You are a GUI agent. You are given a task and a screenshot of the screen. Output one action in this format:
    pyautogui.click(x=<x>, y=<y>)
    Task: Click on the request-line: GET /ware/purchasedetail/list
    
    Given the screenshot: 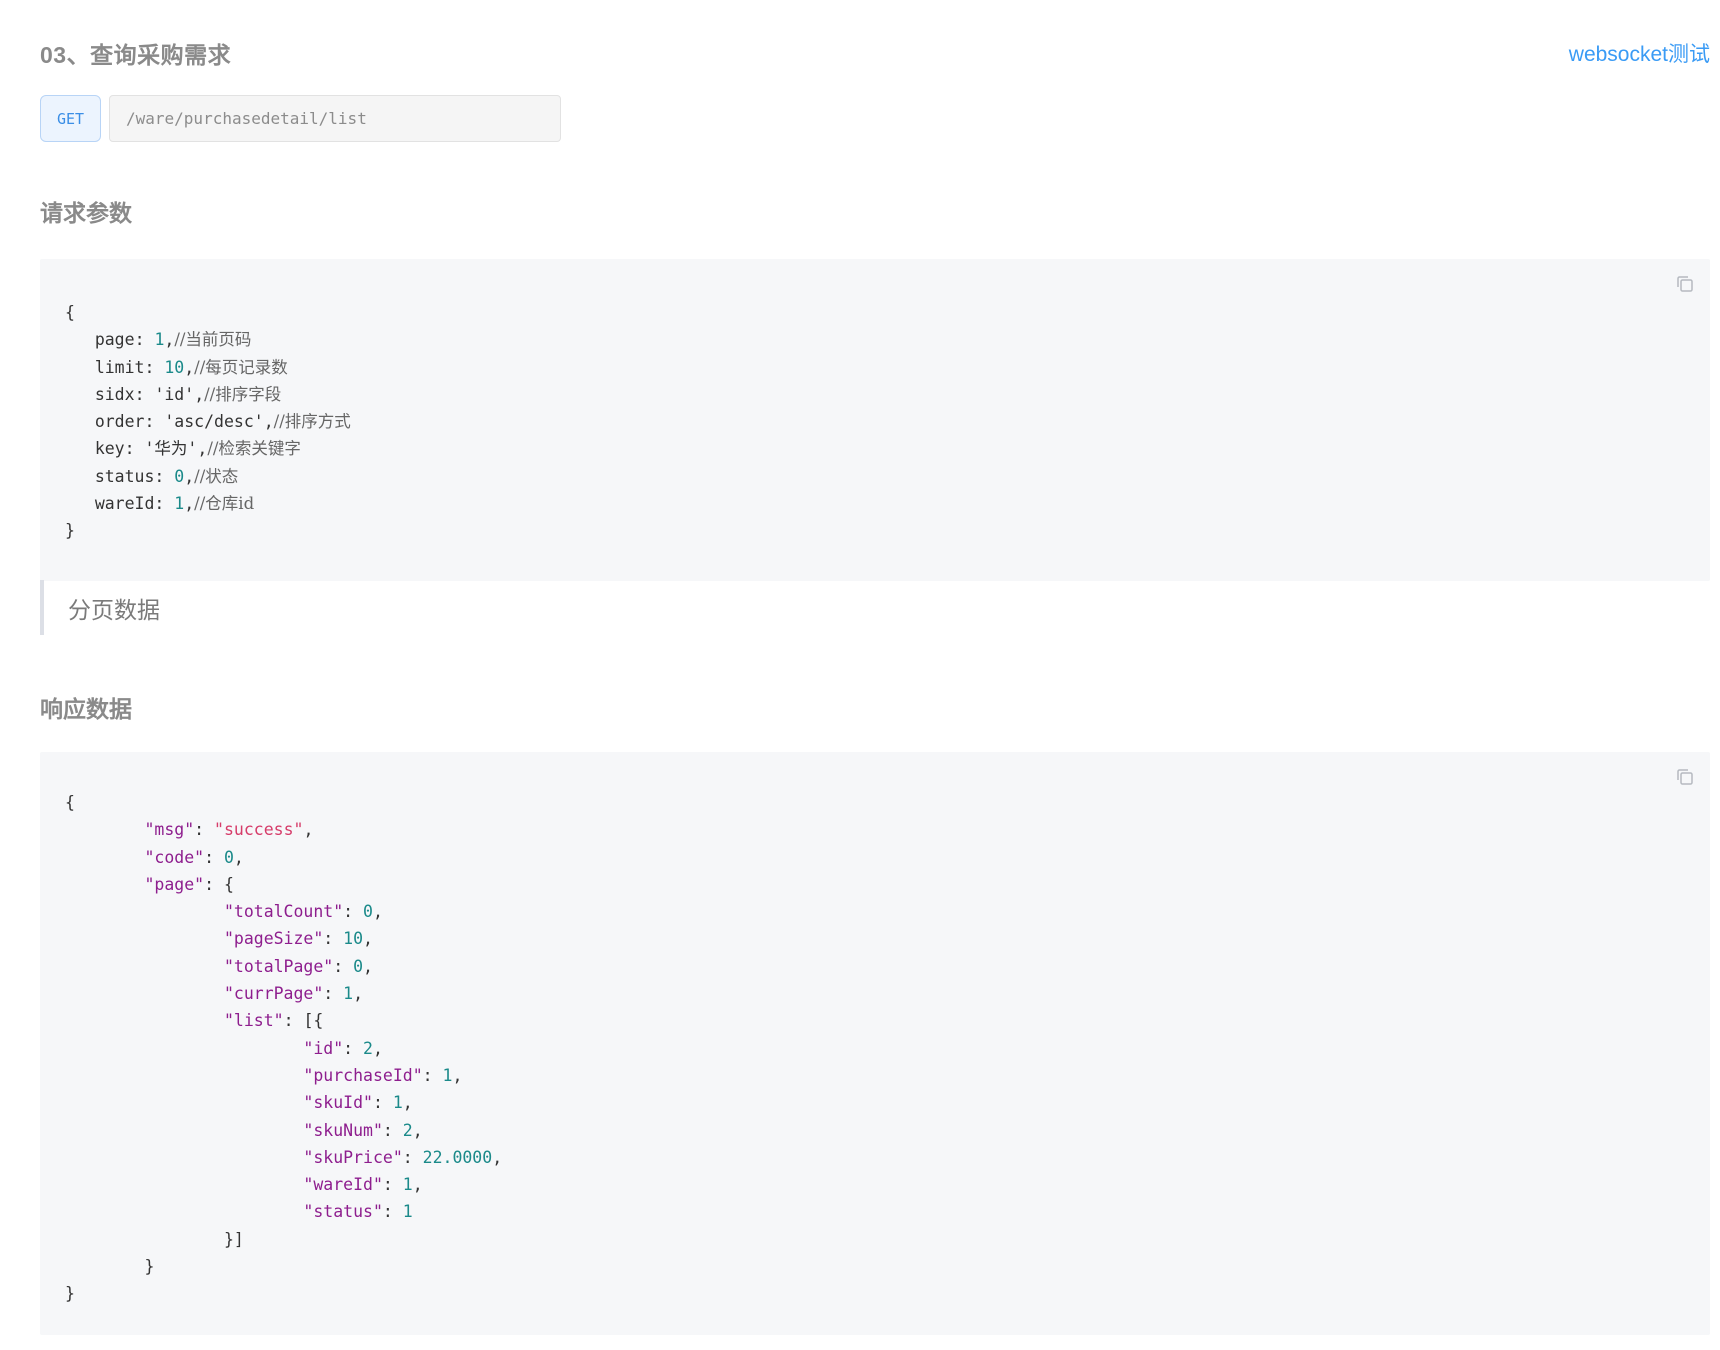 What is the action you would take?
    pyautogui.click(x=300, y=118)
    